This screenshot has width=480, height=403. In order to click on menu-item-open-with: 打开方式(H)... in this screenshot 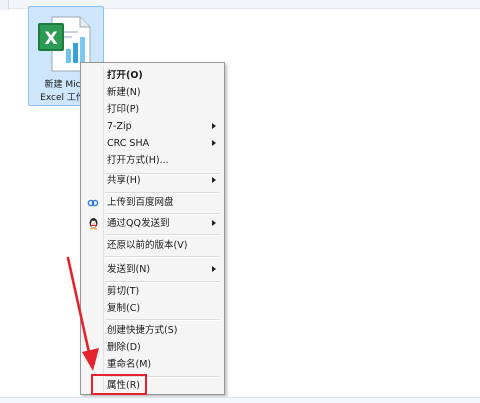, I will do `click(152, 160)`.